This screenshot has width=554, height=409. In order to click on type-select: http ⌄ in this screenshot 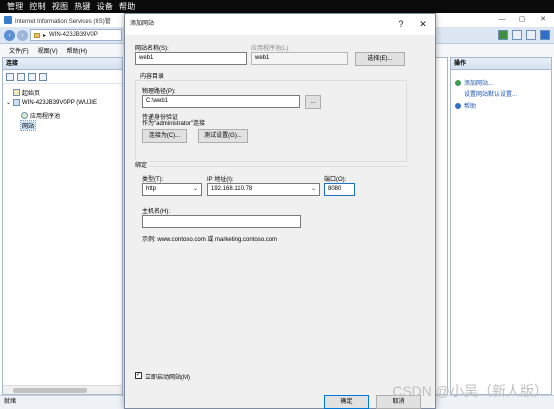, I will do `click(172, 189)`.